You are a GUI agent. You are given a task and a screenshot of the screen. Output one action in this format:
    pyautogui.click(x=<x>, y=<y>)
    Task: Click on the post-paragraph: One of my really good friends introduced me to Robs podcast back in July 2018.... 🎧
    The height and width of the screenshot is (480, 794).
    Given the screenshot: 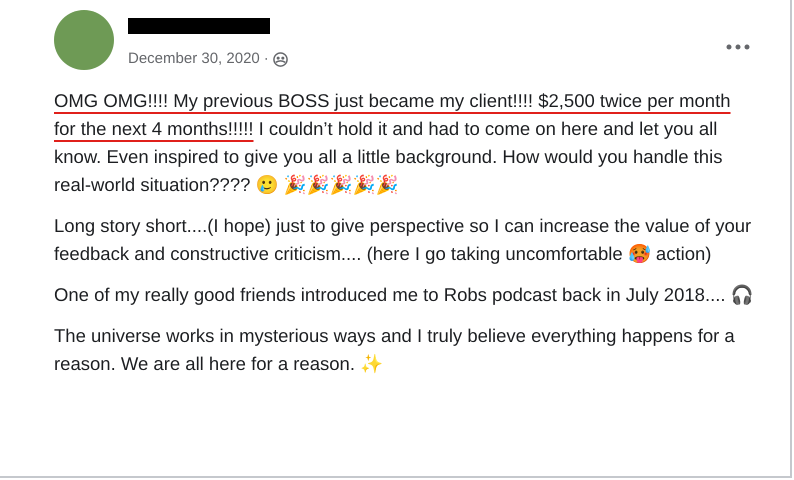 What is the action you would take?
    pyautogui.click(x=404, y=294)
    